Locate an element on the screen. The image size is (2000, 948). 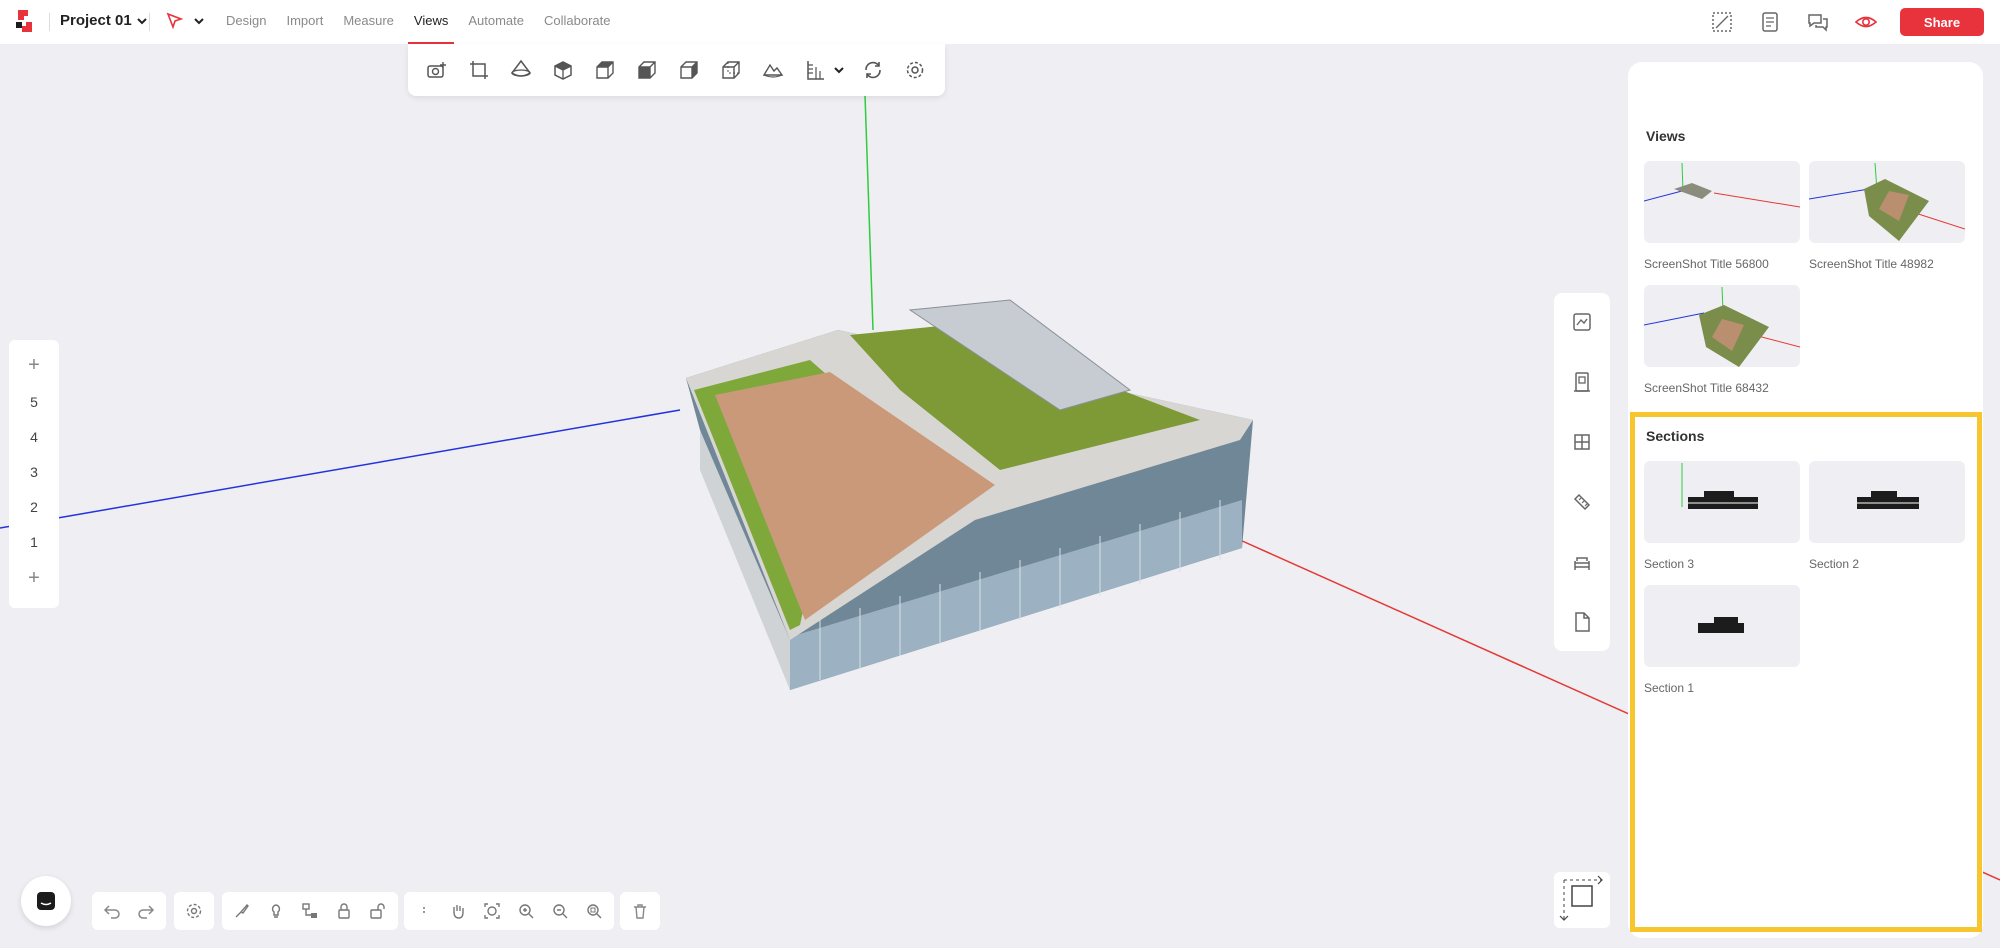
menu-import: Import is located at coordinates (304, 22).